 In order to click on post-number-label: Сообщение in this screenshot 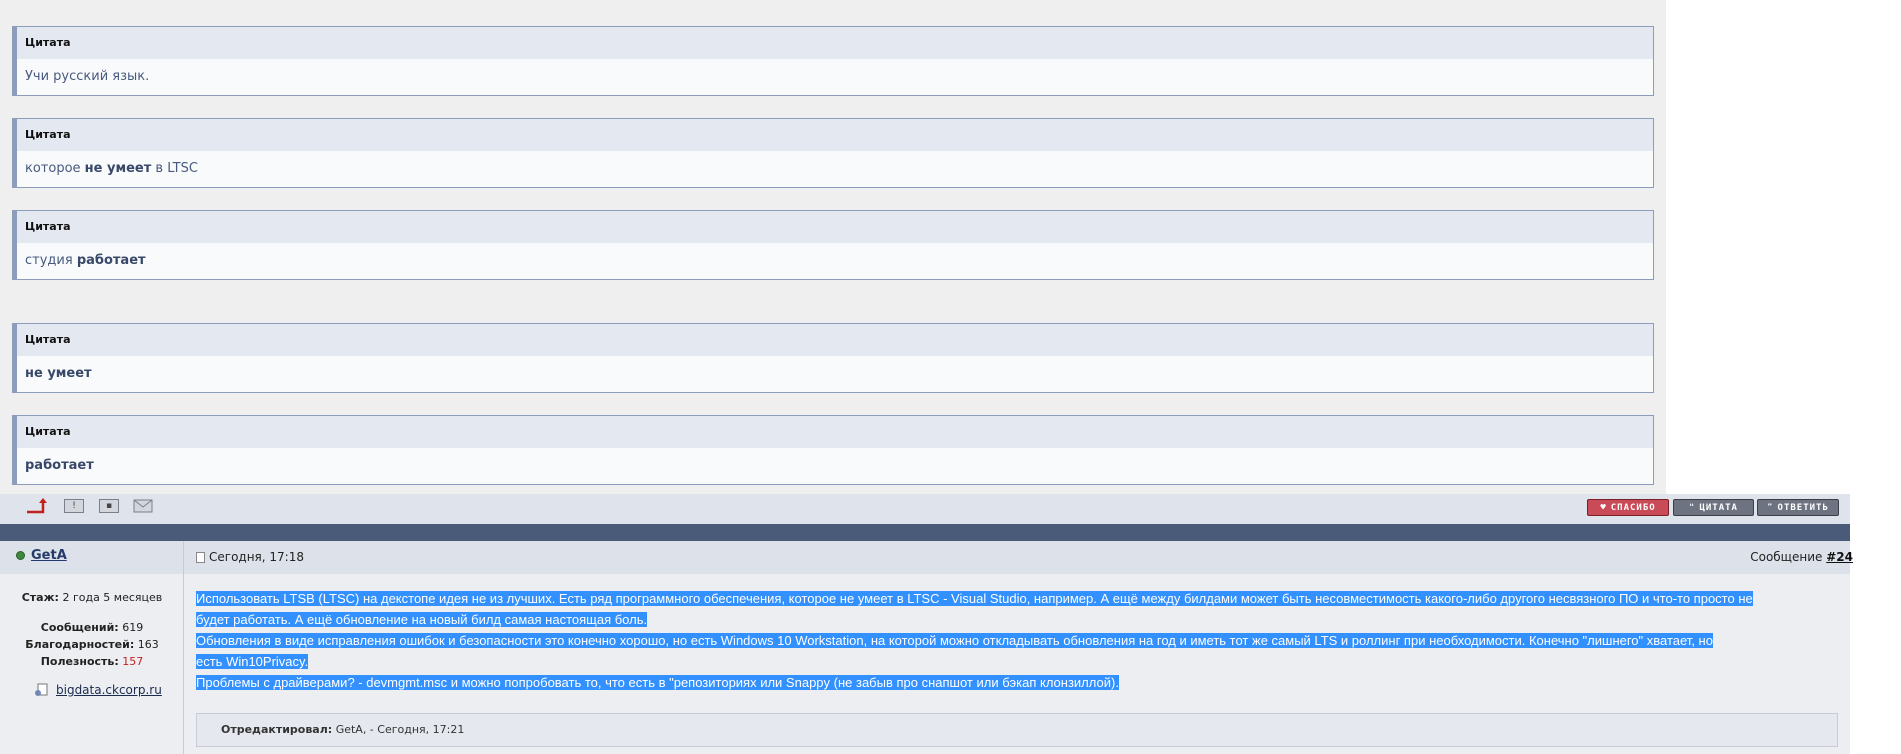, I will do `click(1786, 557)`.